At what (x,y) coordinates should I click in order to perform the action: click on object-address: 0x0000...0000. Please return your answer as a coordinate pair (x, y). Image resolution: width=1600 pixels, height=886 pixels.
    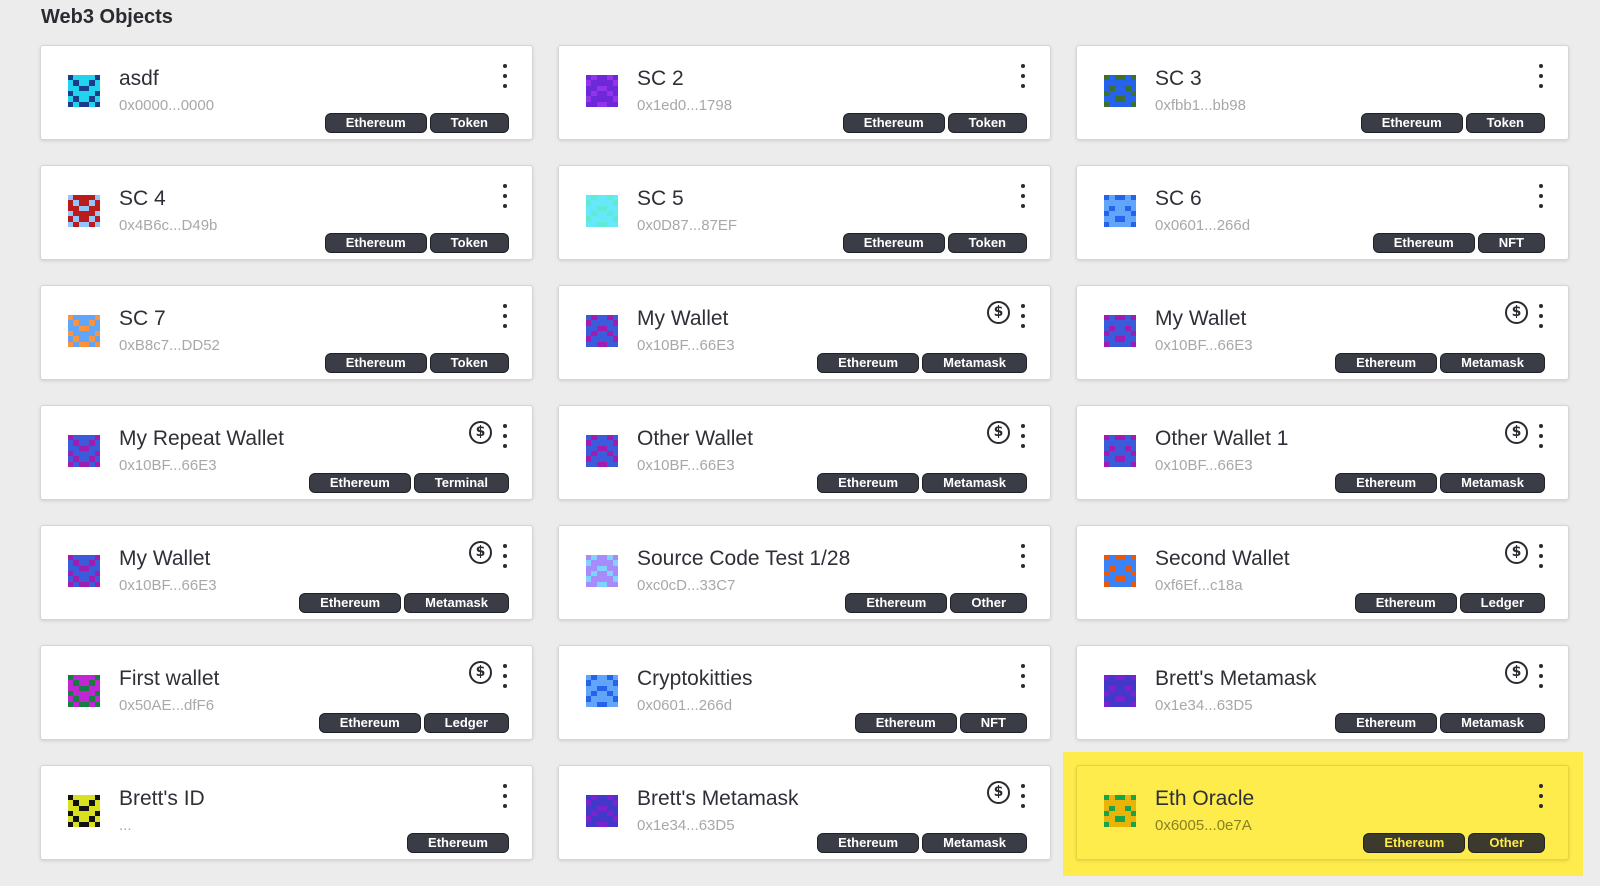
    Looking at the image, I should click on (167, 105).